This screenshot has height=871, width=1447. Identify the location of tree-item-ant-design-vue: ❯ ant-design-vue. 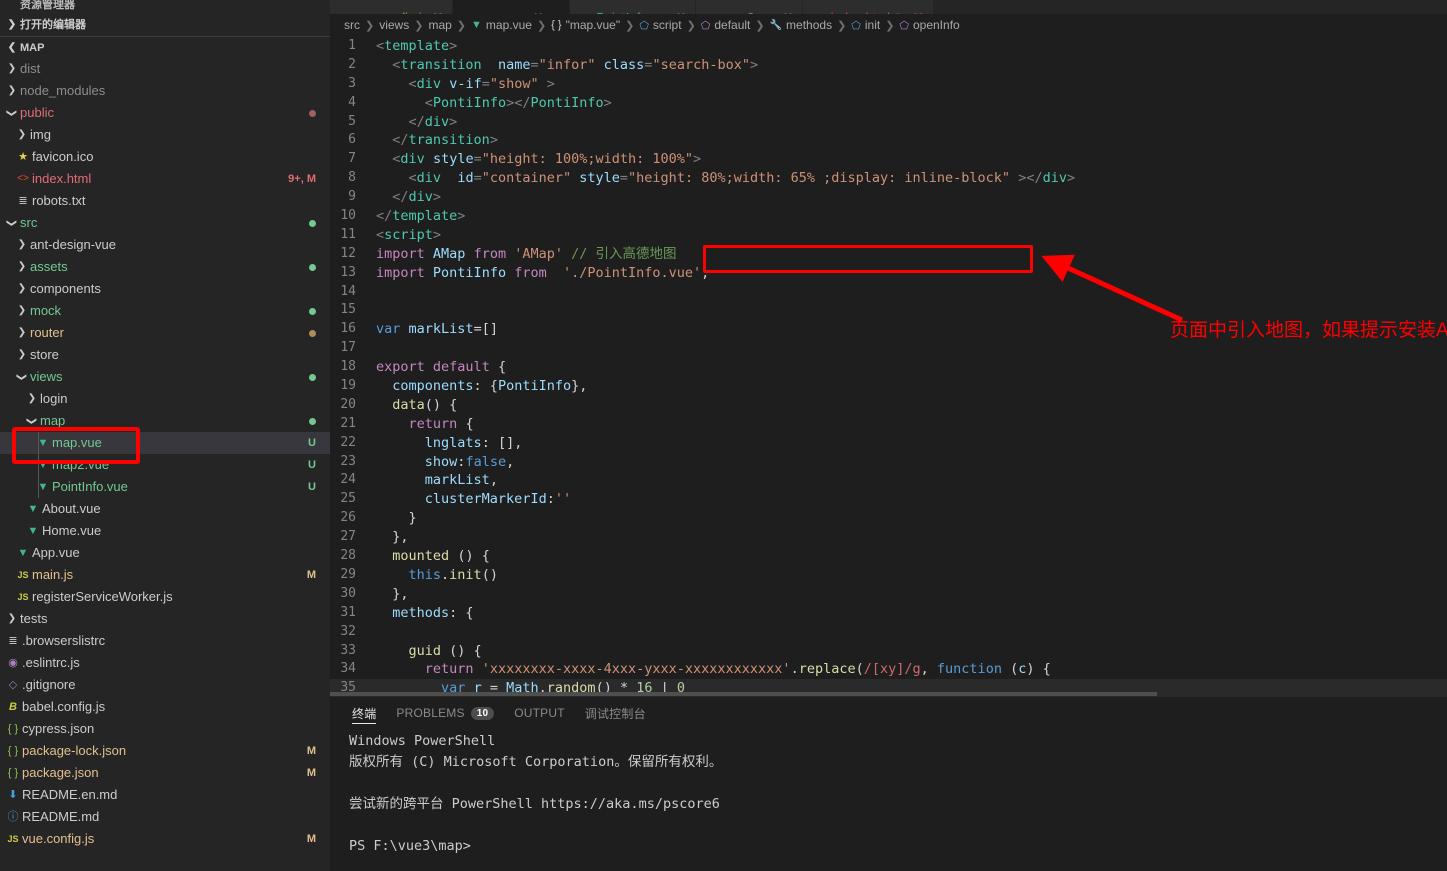
(165, 245).